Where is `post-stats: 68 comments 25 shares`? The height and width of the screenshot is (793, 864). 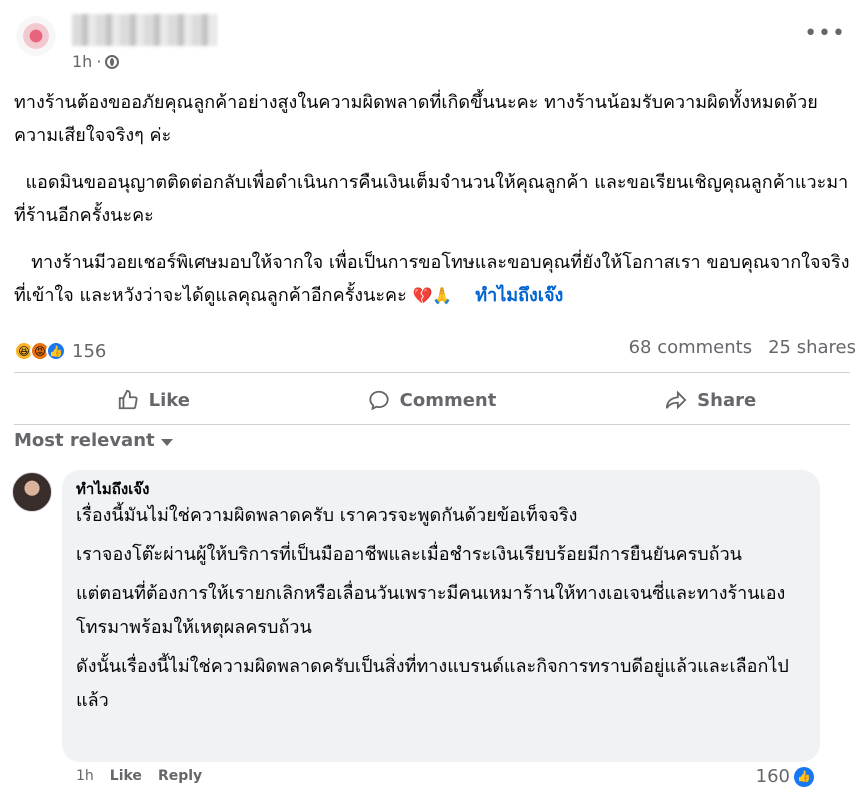 post-stats: 68 comments 25 shares is located at coordinates (742, 347).